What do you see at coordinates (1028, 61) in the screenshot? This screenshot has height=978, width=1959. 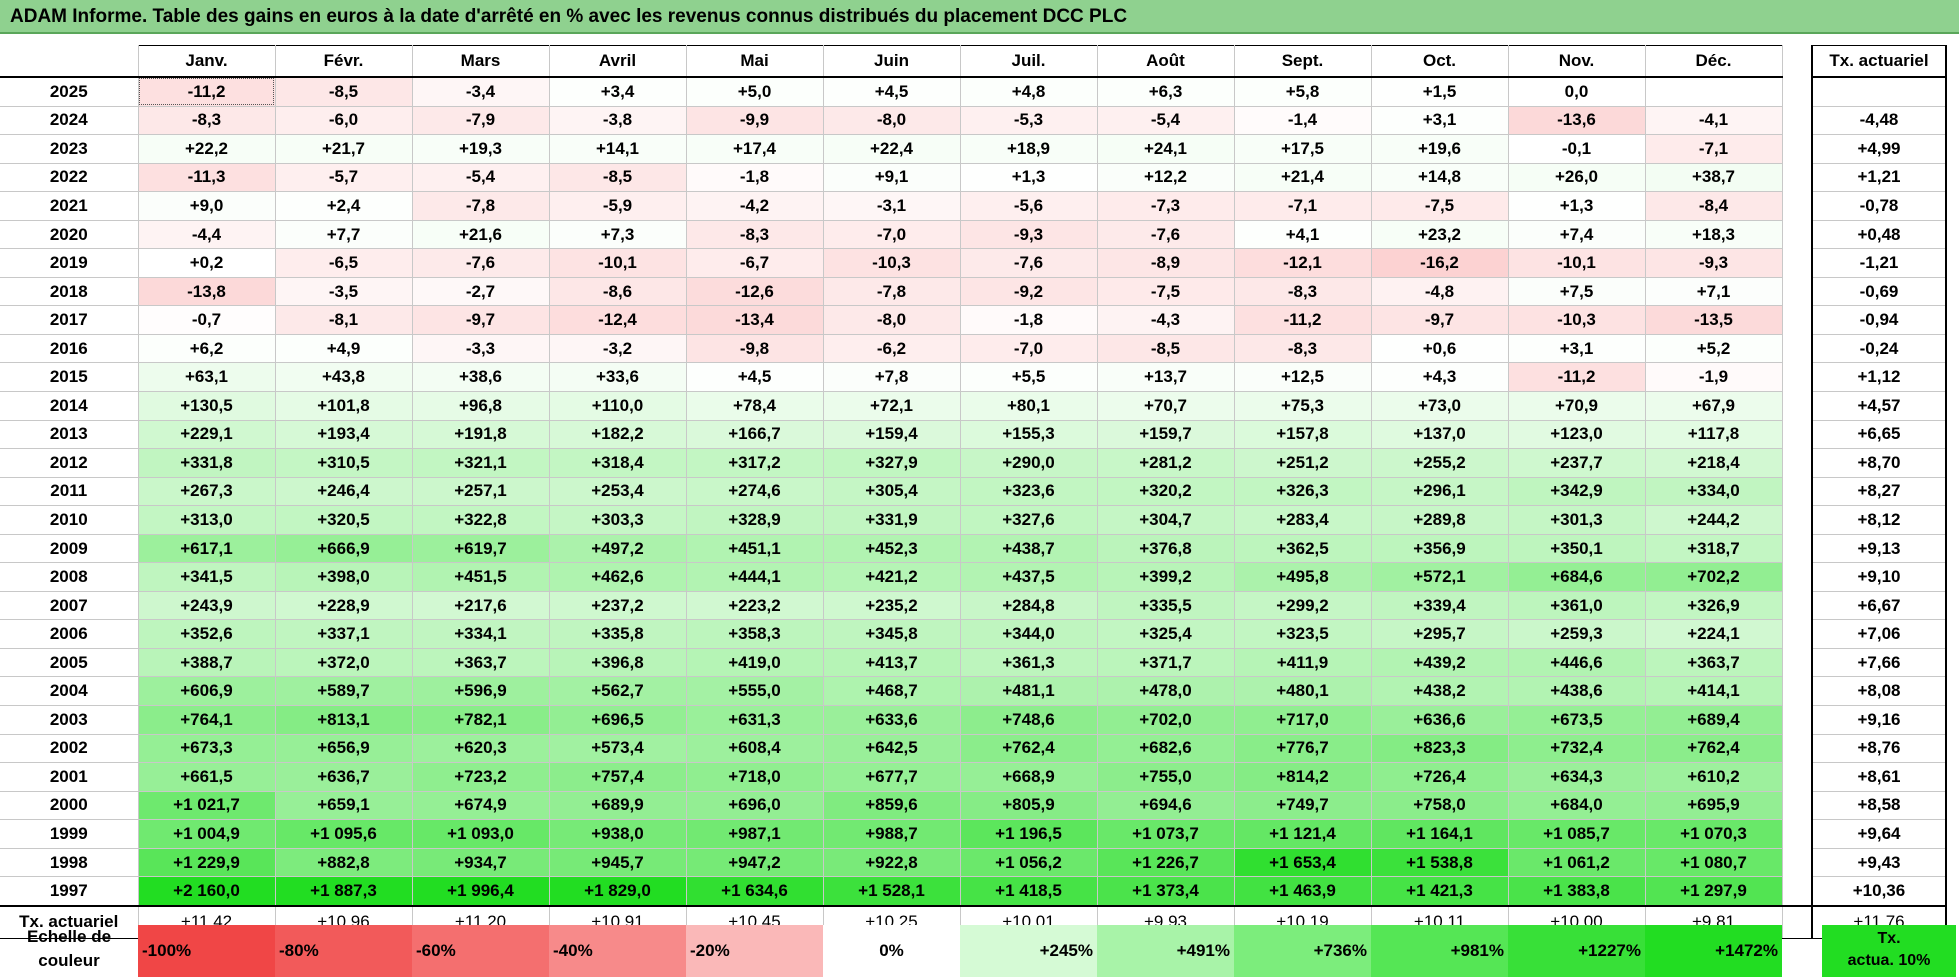 I see `month-header-6: Juil.` at bounding box center [1028, 61].